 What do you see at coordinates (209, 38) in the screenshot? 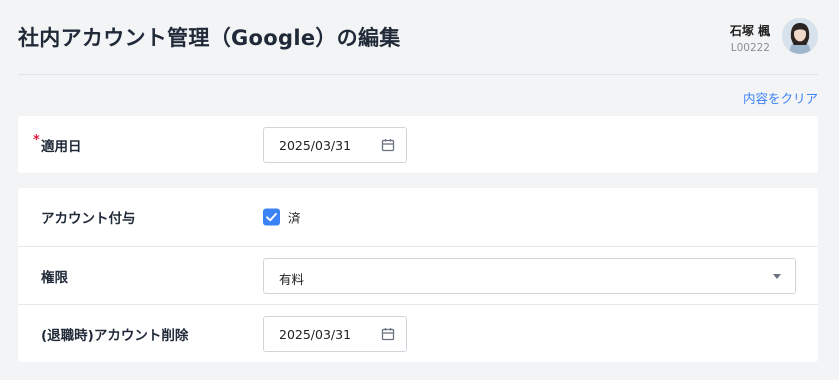
I see `page-title: 社内アカウント管理（Google）の編集` at bounding box center [209, 38].